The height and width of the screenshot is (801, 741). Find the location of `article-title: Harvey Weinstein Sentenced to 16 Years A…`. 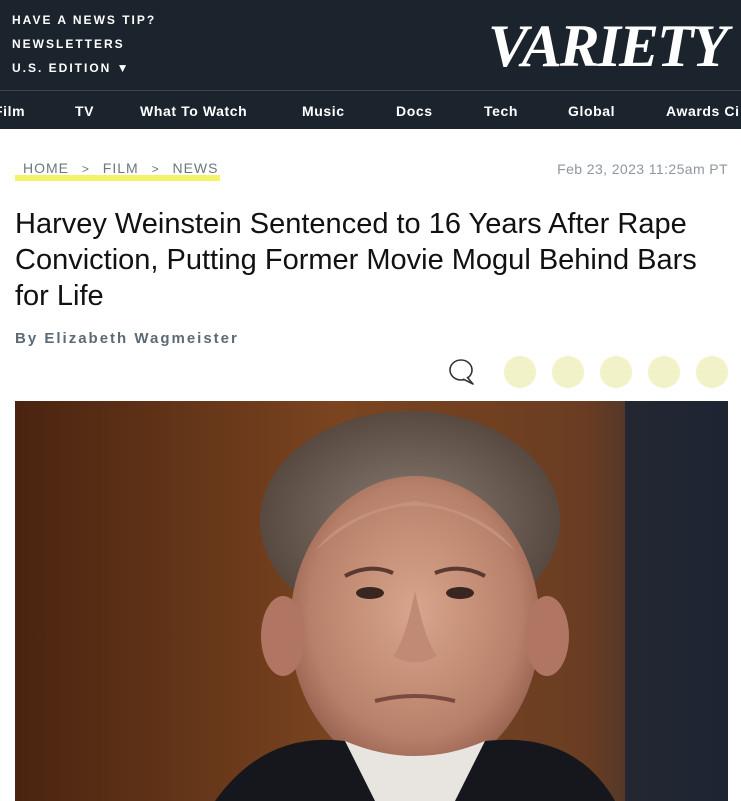

article-title: Harvey Weinstein Sentenced to 16 Years A… is located at coordinates (356, 260).